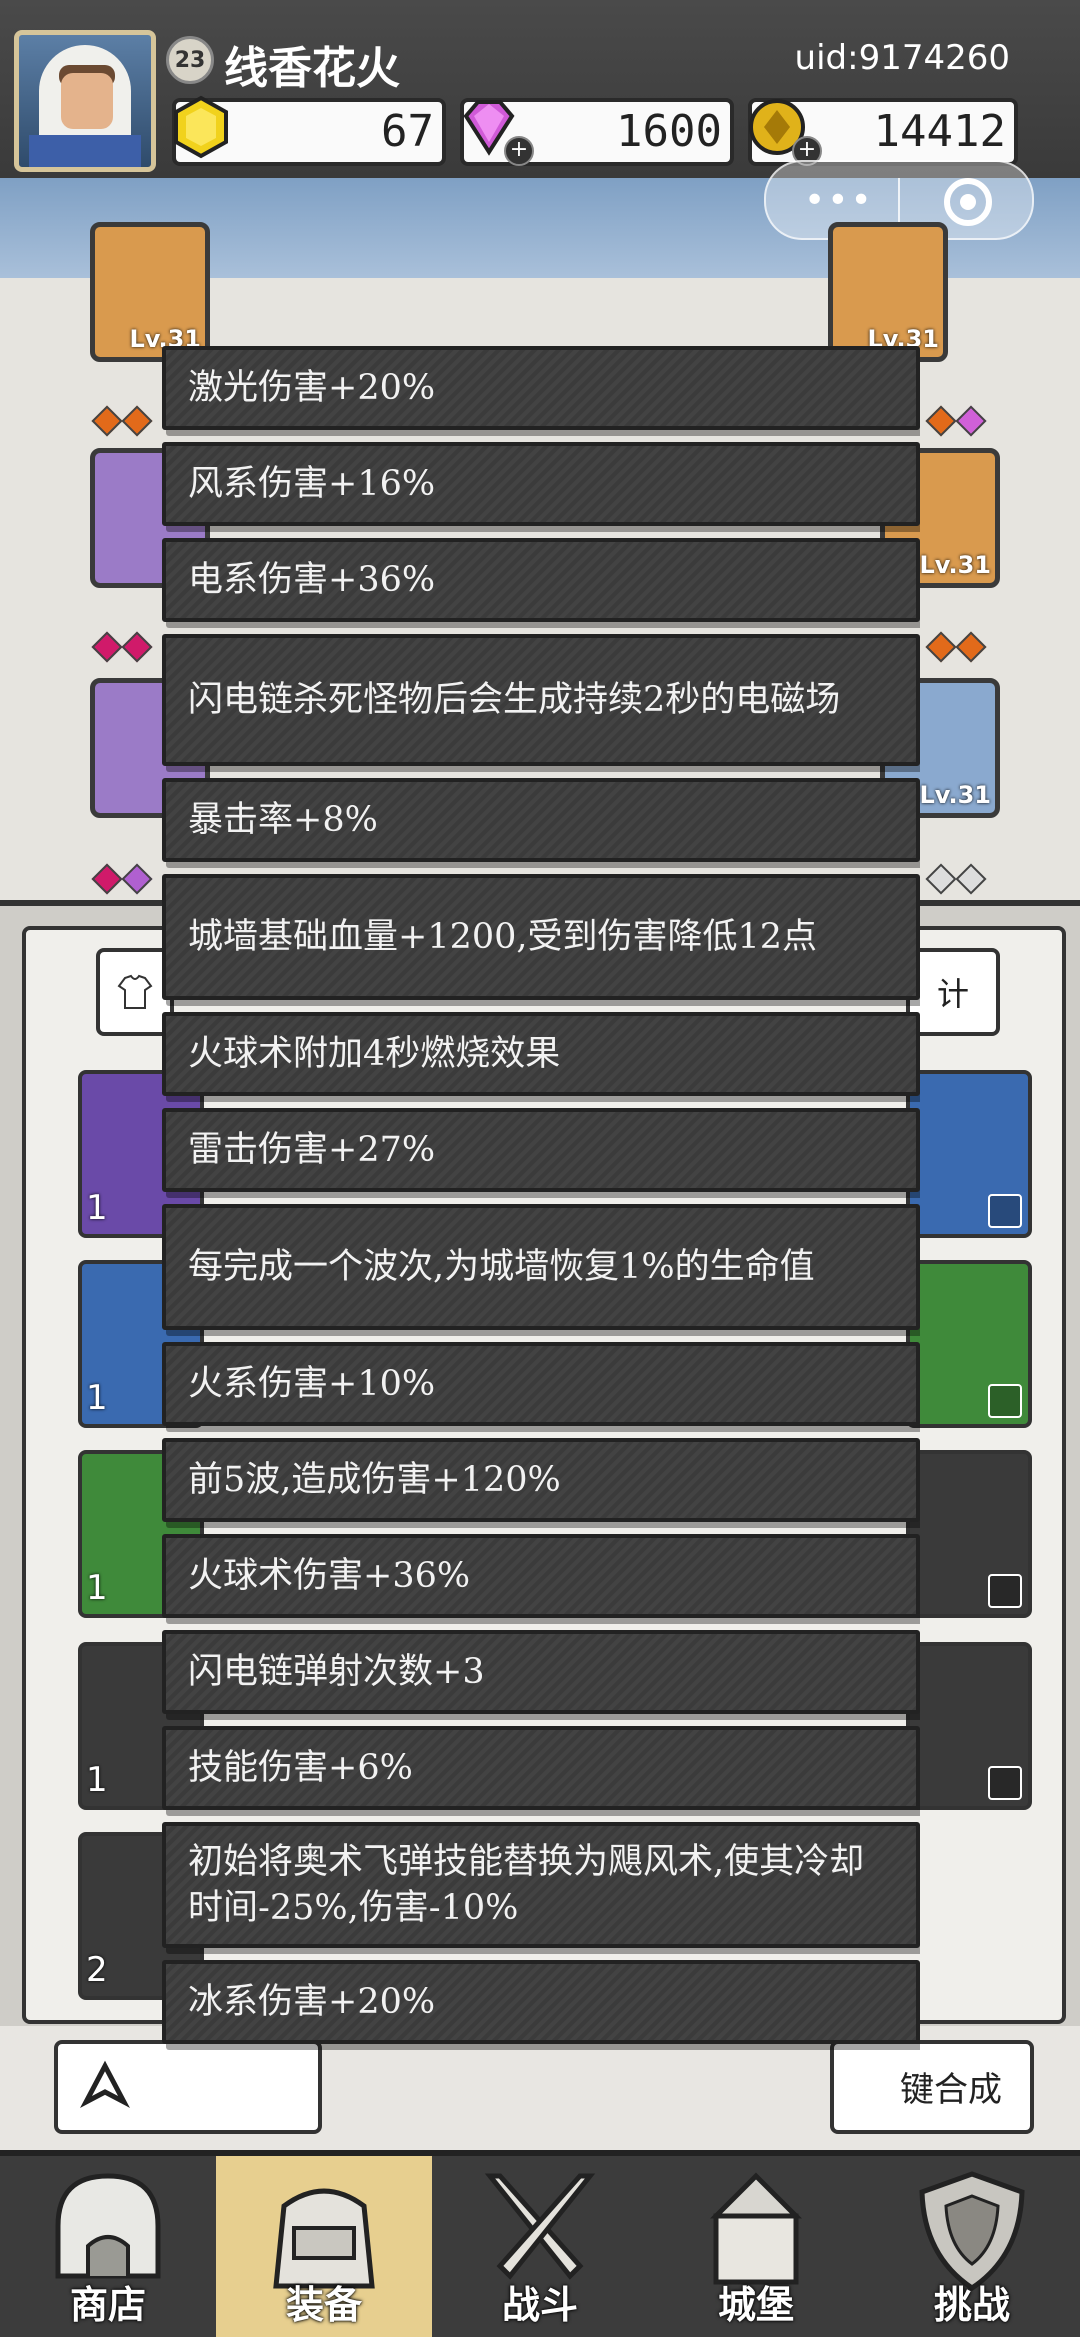 The height and width of the screenshot is (2337, 1080). Describe the element at coordinates (968, 202) in the screenshot. I see `close-mini-program-icon` at that location.